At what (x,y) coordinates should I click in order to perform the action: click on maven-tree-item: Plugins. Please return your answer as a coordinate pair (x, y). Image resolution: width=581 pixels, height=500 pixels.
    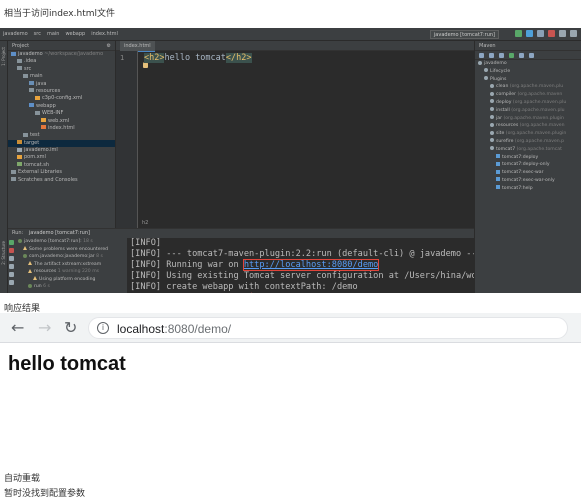
    Looking at the image, I should click on (528, 80).